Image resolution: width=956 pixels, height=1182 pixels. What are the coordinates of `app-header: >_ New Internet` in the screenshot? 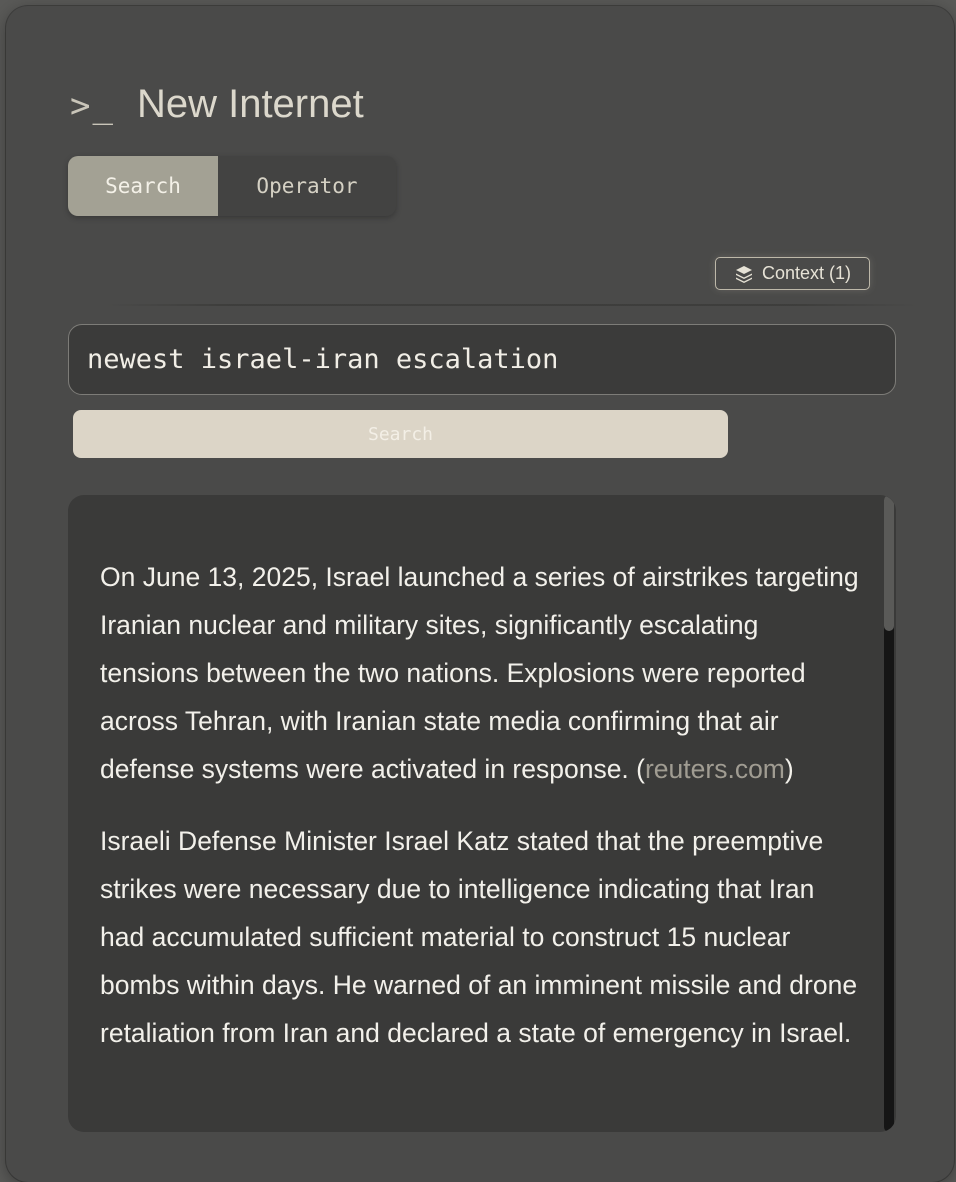 It's located at (217, 104).